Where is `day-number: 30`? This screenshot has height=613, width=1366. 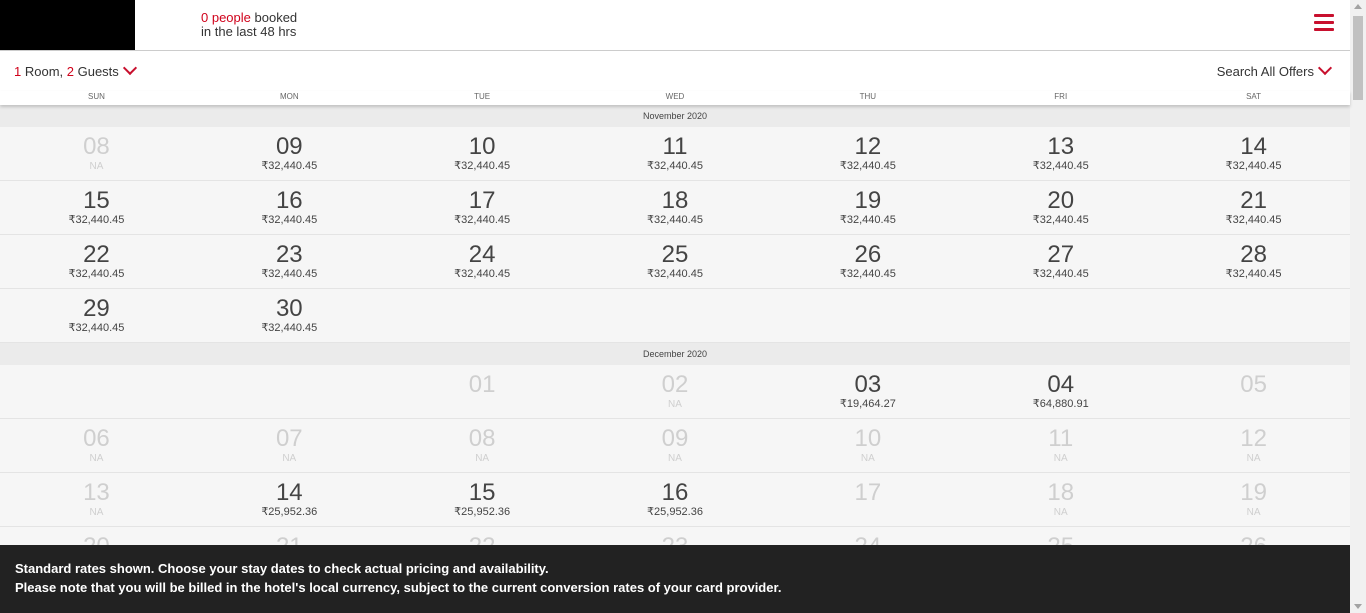
day-number: 30 is located at coordinates (289, 308).